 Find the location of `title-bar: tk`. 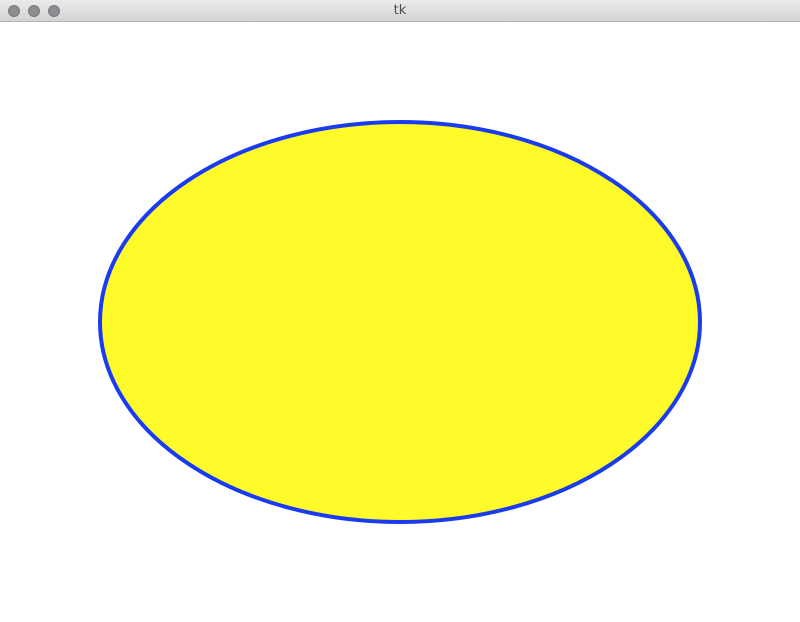

title-bar: tk is located at coordinates (400, 11).